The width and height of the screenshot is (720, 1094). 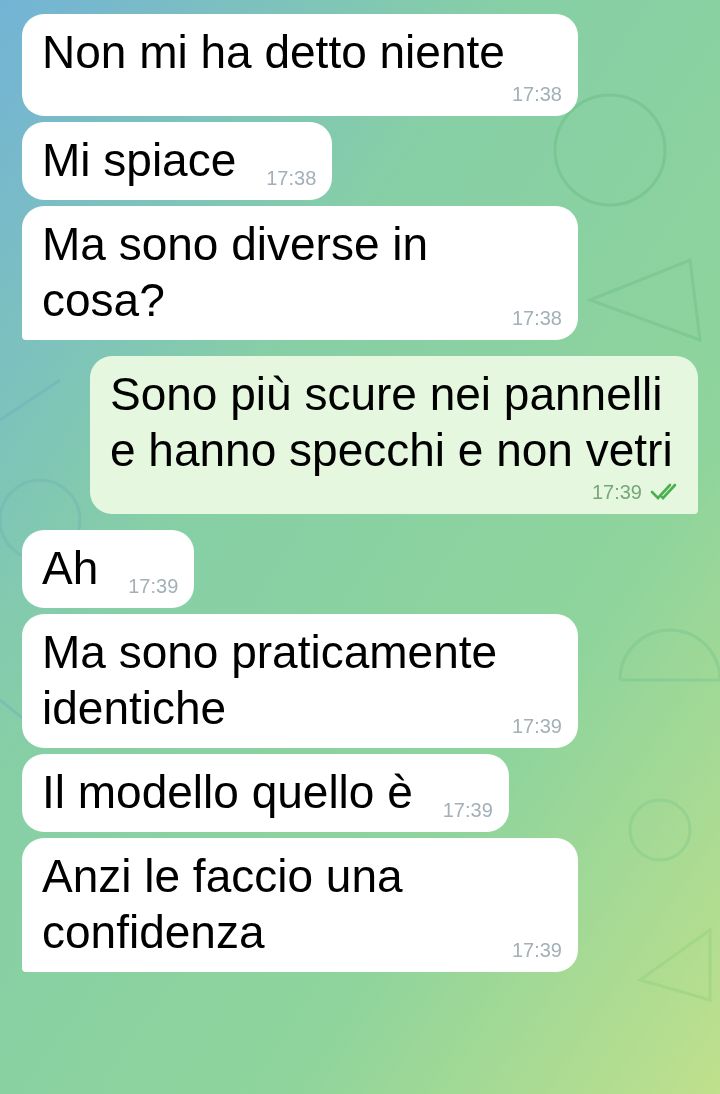 What do you see at coordinates (235, 272) in the screenshot?
I see `message-text: Ma sono diverse in cosa?` at bounding box center [235, 272].